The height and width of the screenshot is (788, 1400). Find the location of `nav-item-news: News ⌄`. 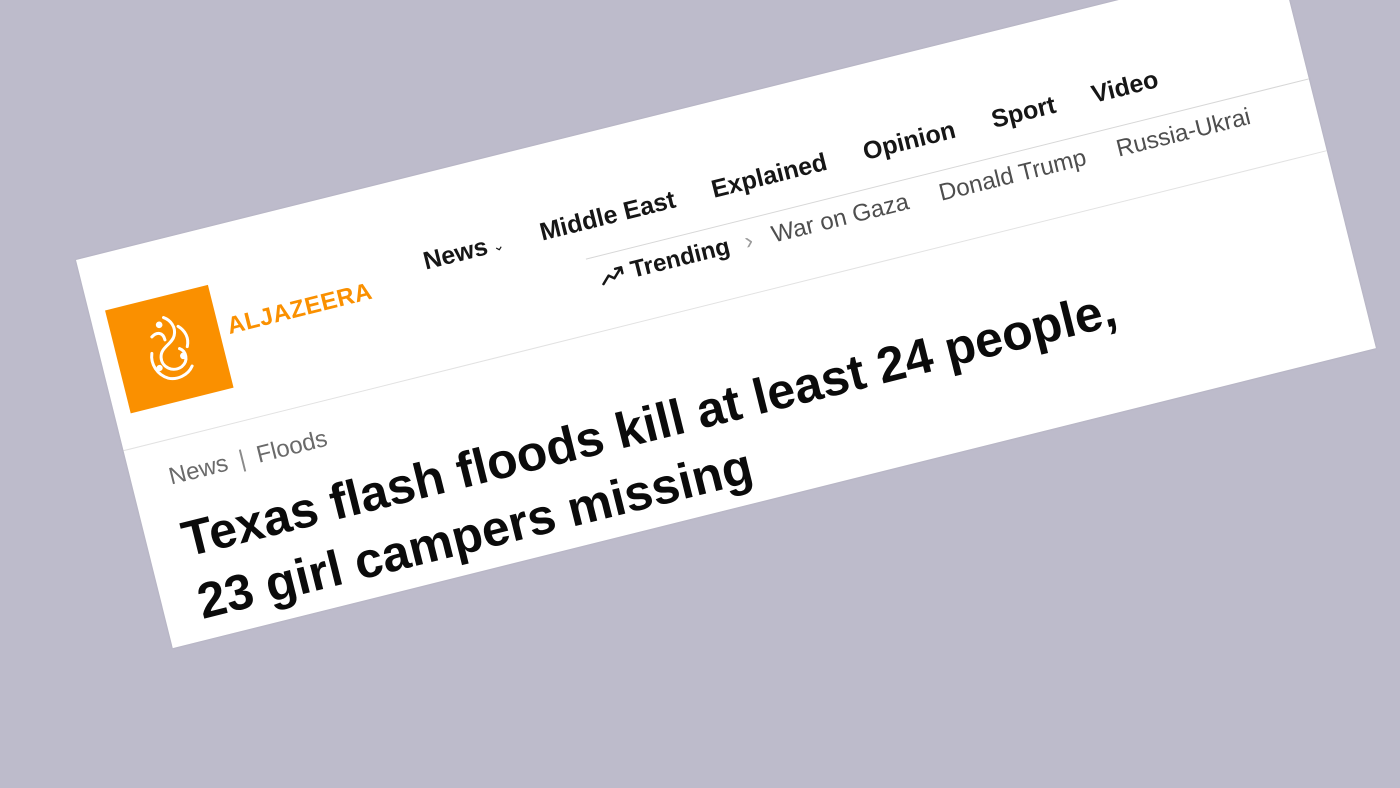

nav-item-news: News ⌄ is located at coordinates (463, 252).